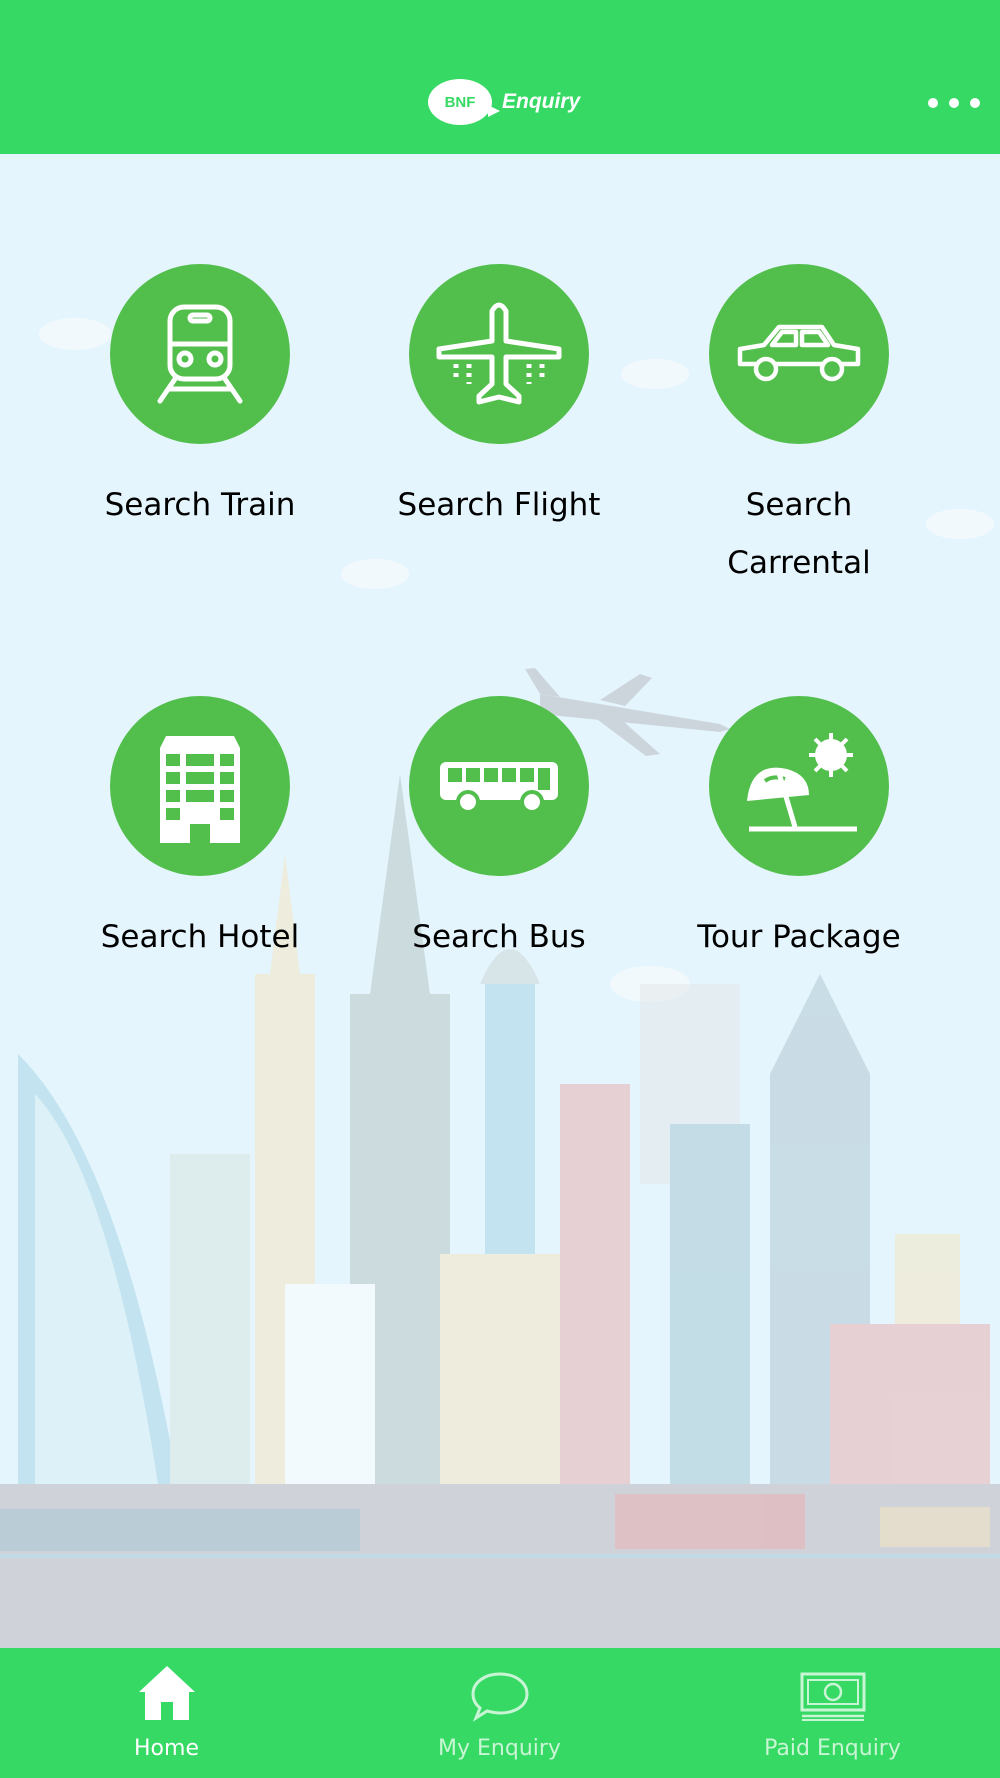 The width and height of the screenshot is (1000, 1778). What do you see at coordinates (832, 1748) in the screenshot?
I see `nav-paid-enquiry-label: Paid Enquiry` at bounding box center [832, 1748].